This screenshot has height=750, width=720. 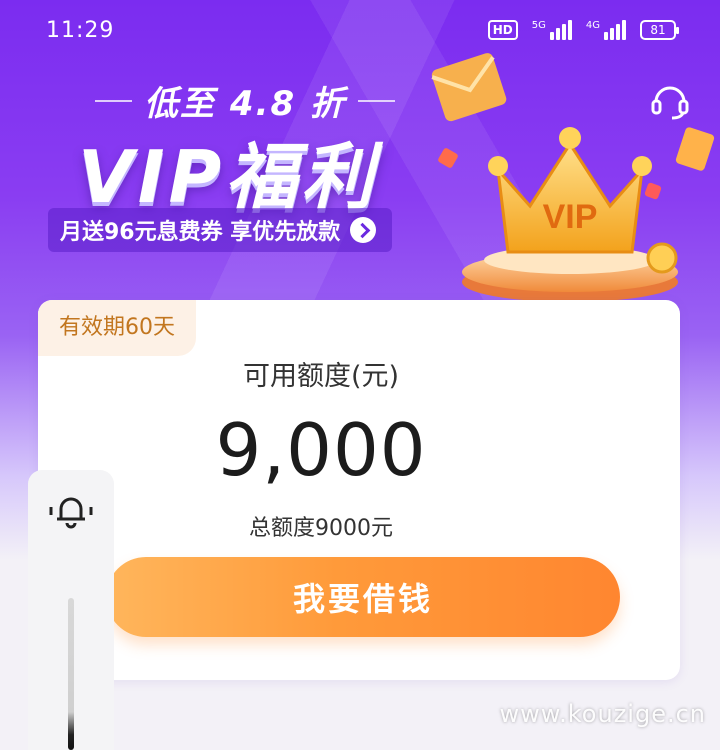 What do you see at coordinates (200, 232) in the screenshot?
I see `promo-benefit-text: 月送96元息费券 享优先放款` at bounding box center [200, 232].